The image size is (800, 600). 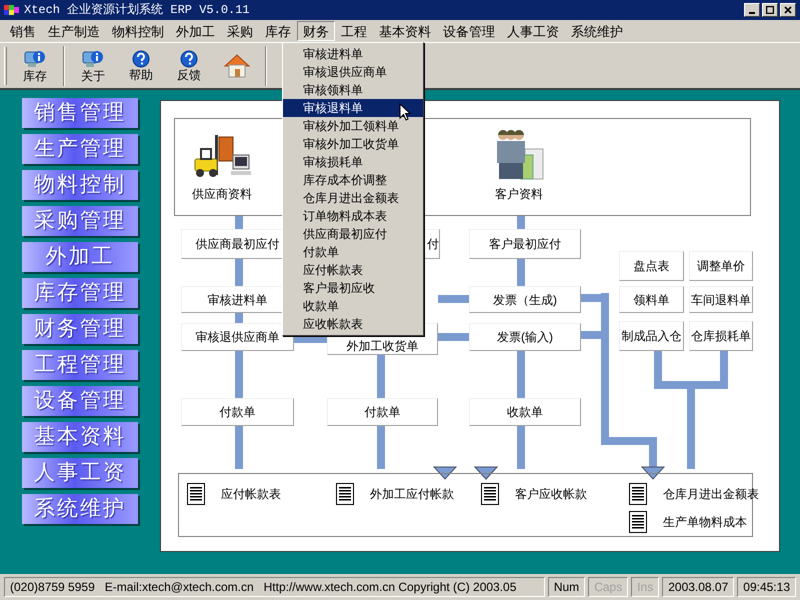 What do you see at coordinates (752, 10) in the screenshot?
I see `minimize-button` at bounding box center [752, 10].